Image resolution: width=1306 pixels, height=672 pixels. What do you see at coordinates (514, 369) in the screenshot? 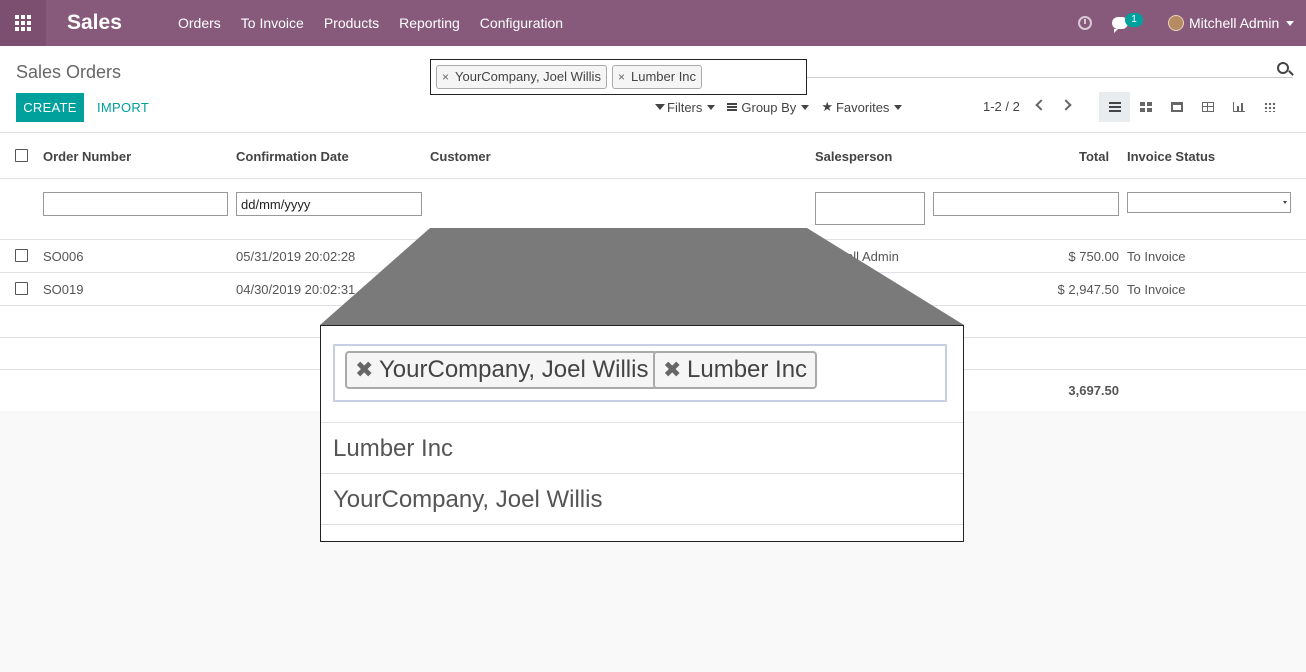
I see `tag-label: YourCompany, Joel Willis` at bounding box center [514, 369].